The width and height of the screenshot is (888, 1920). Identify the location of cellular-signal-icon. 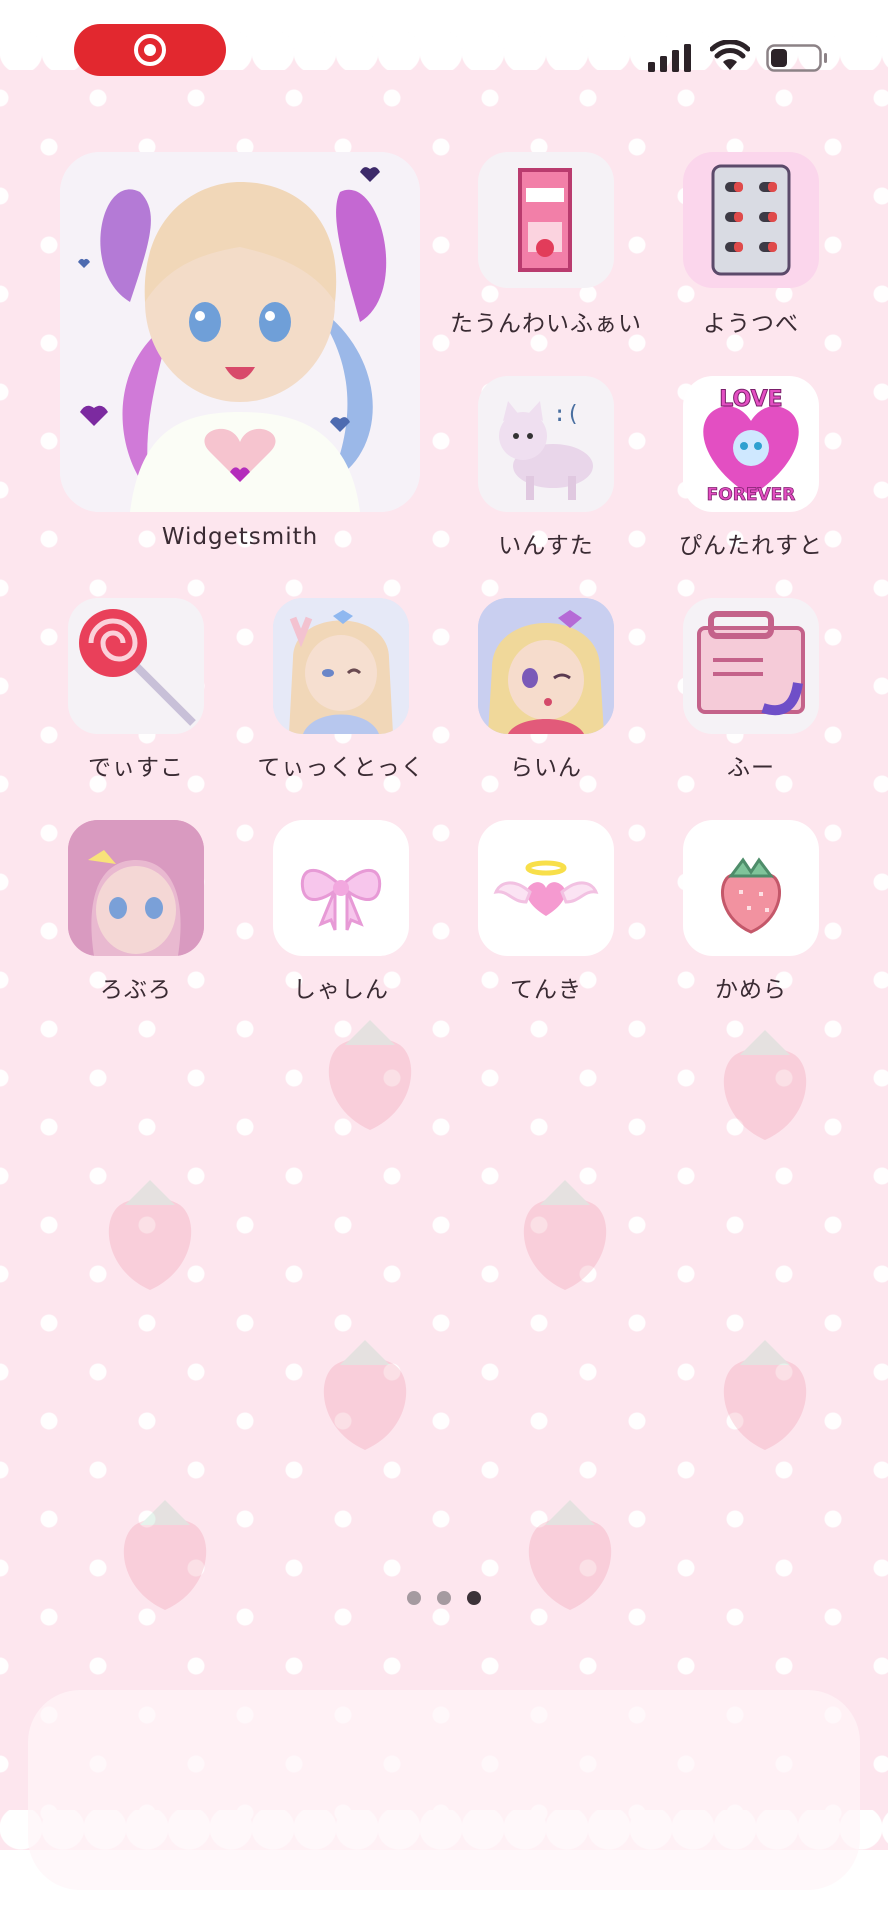
(669, 58).